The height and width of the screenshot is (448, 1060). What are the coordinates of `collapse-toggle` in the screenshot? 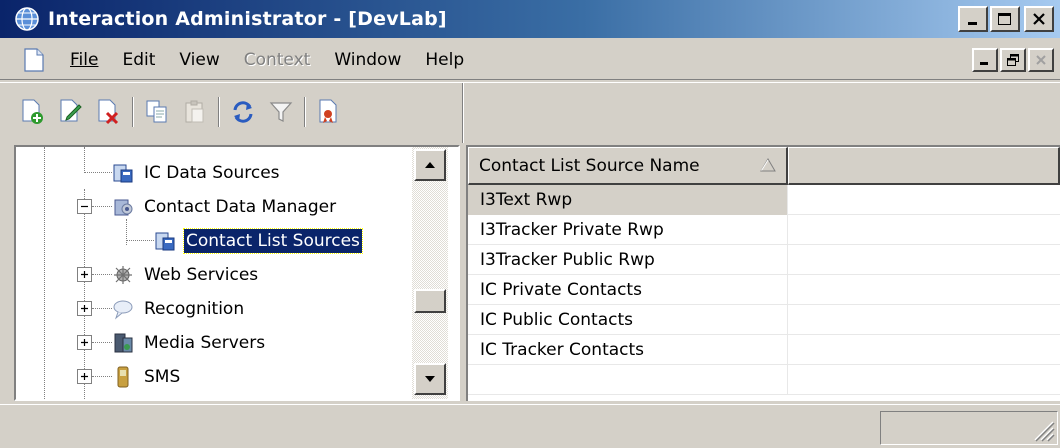 It's located at (84, 206).